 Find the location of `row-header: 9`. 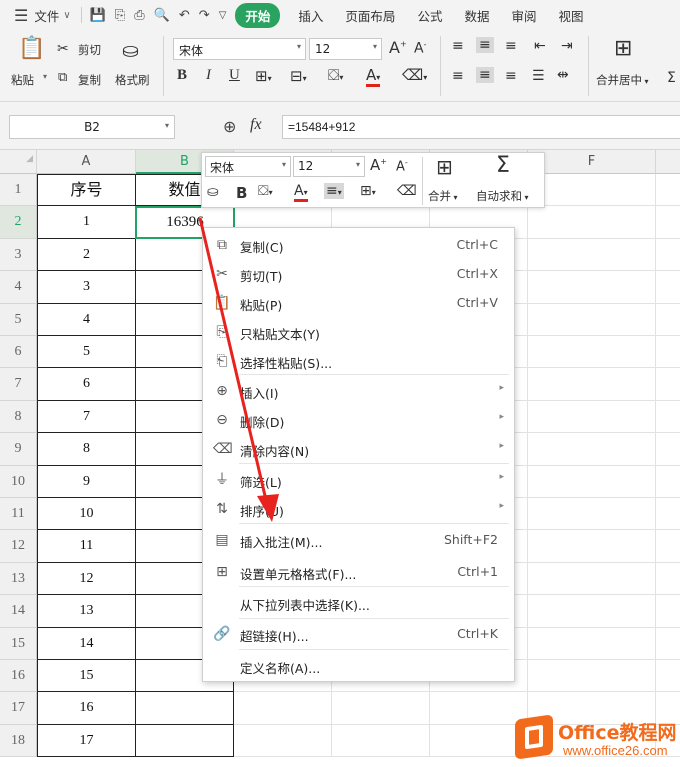

row-header: 9 is located at coordinates (18, 449).